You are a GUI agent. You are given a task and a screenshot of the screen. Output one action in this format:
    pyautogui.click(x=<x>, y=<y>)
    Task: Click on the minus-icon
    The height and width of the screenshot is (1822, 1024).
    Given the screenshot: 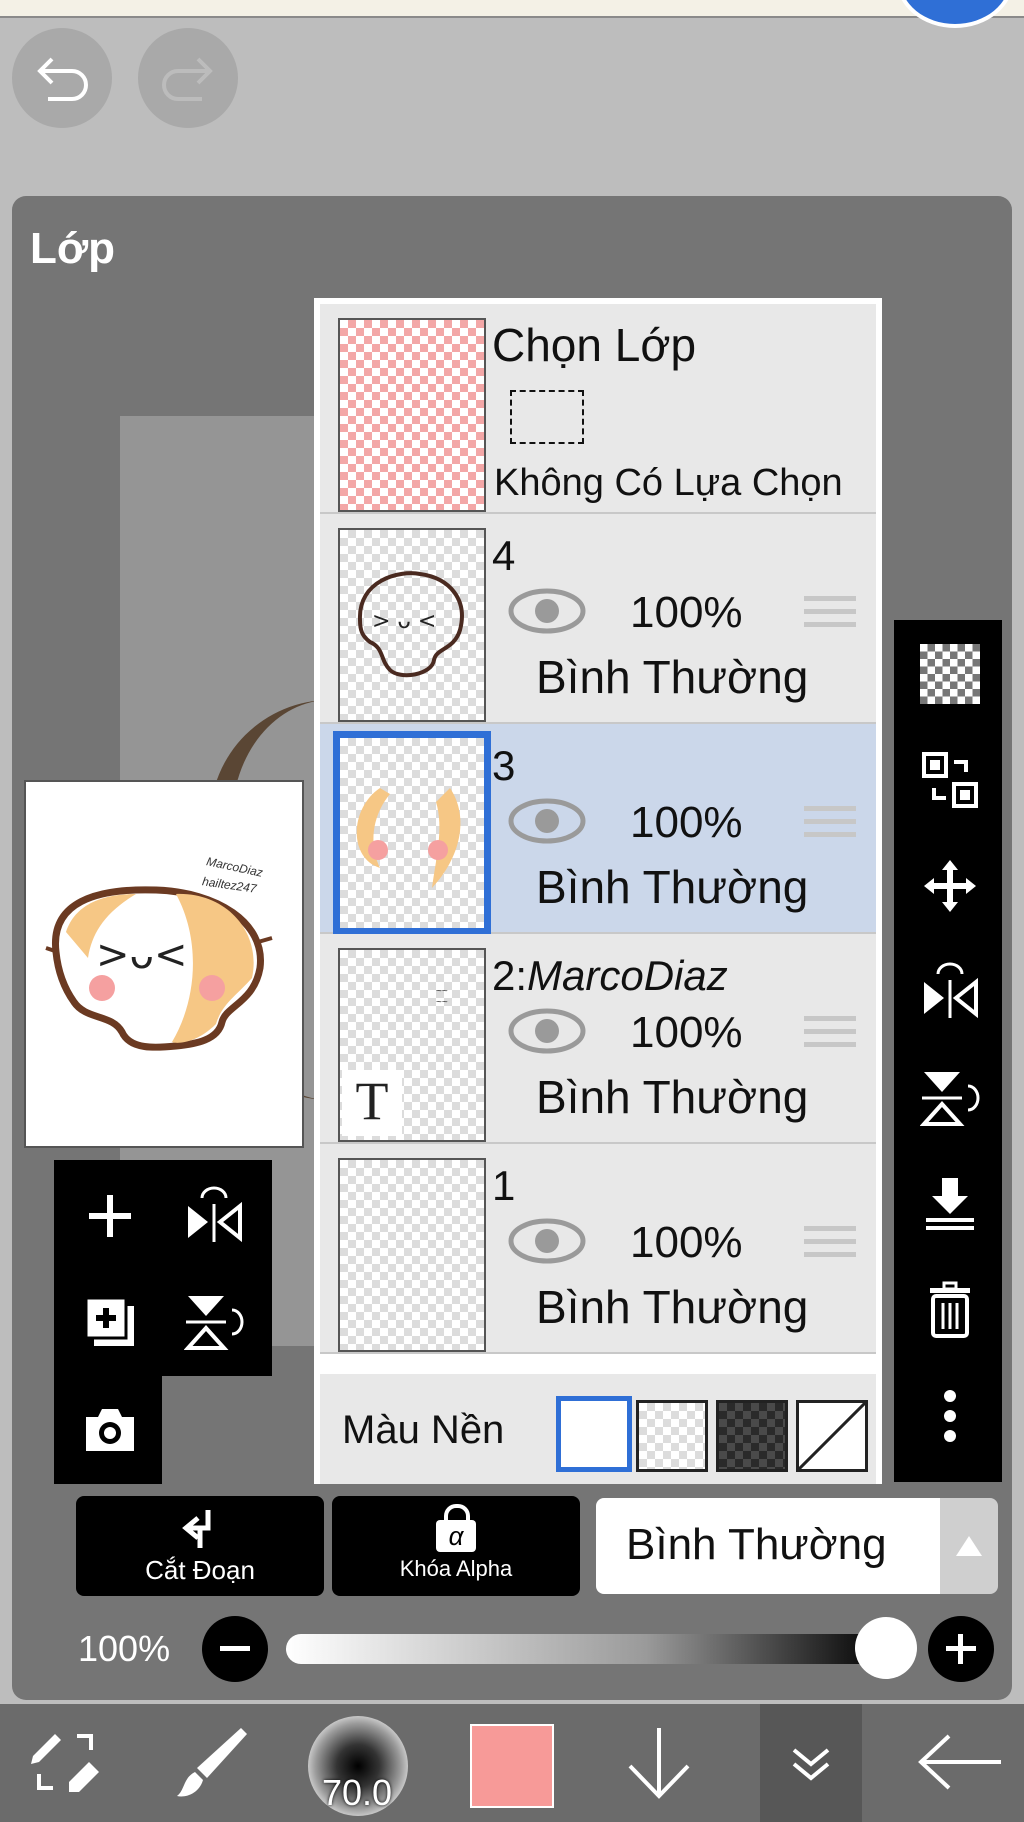 What is the action you would take?
    pyautogui.click(x=235, y=1648)
    